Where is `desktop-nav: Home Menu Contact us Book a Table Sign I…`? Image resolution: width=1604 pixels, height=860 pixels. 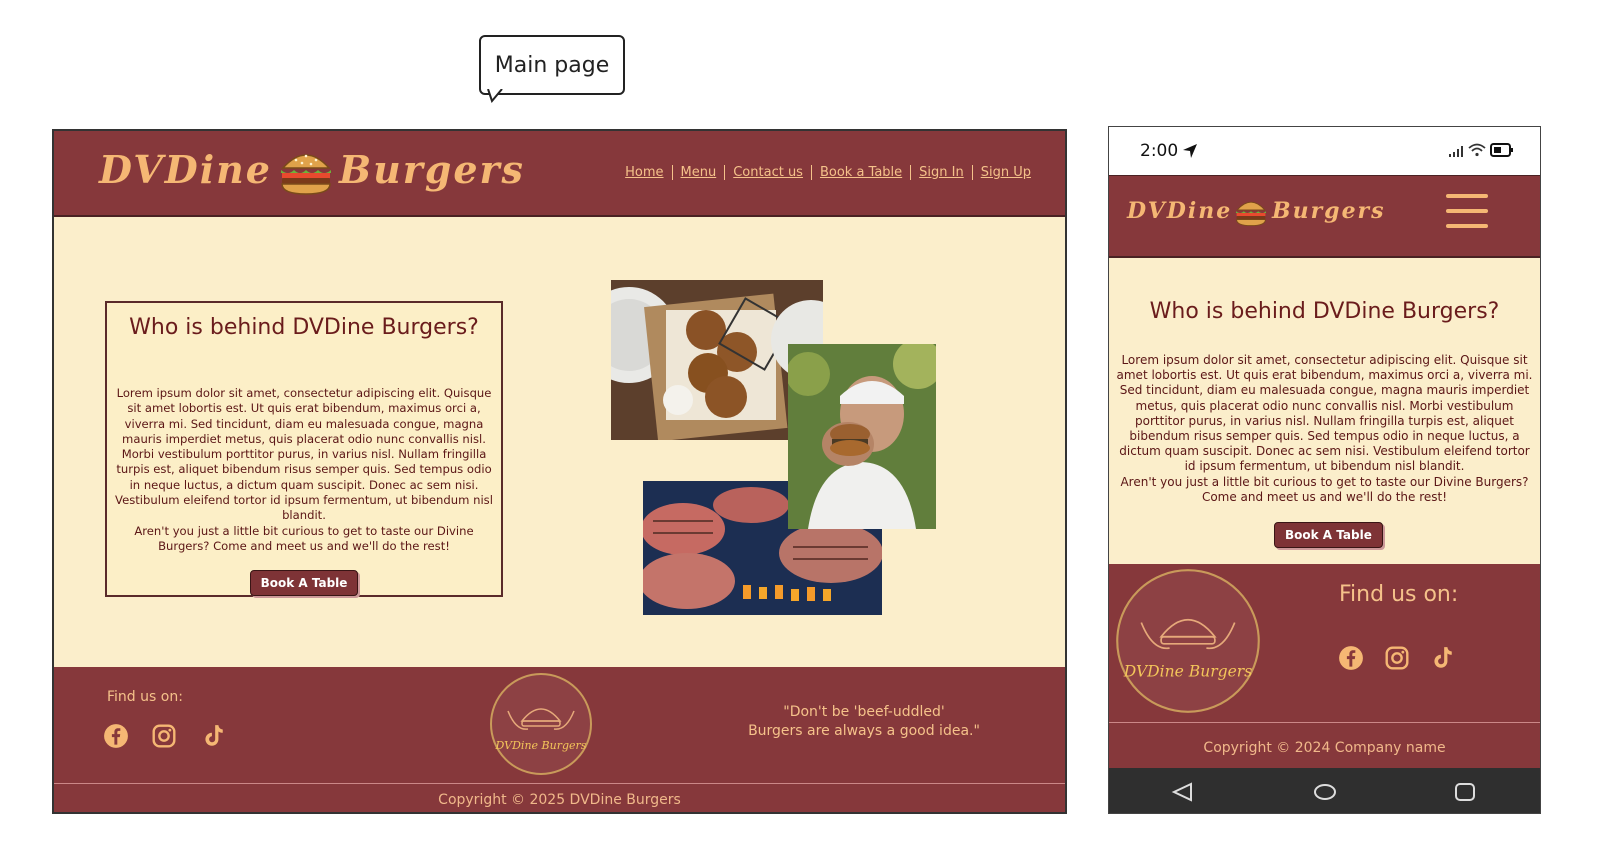 desktop-nav: Home Menu Contact us Book a Table Sign I… is located at coordinates (828, 172).